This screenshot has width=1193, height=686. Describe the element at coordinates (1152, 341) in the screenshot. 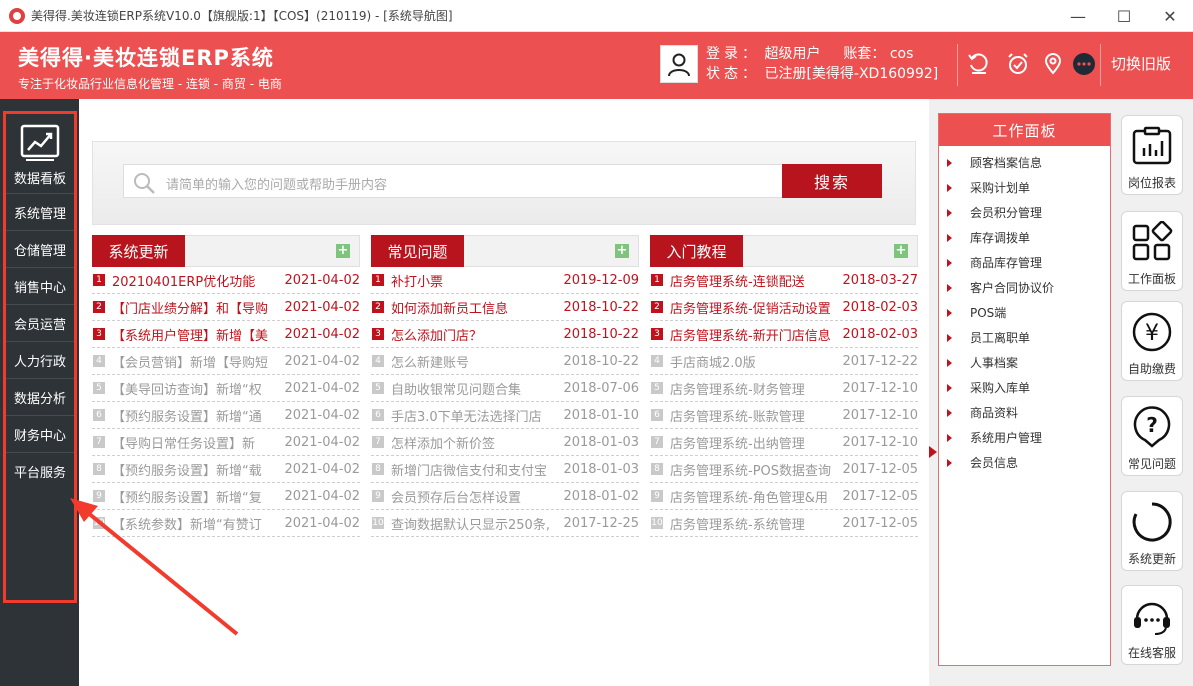

I see `quick-link-self-payment: ¥ 自助缴费` at that location.